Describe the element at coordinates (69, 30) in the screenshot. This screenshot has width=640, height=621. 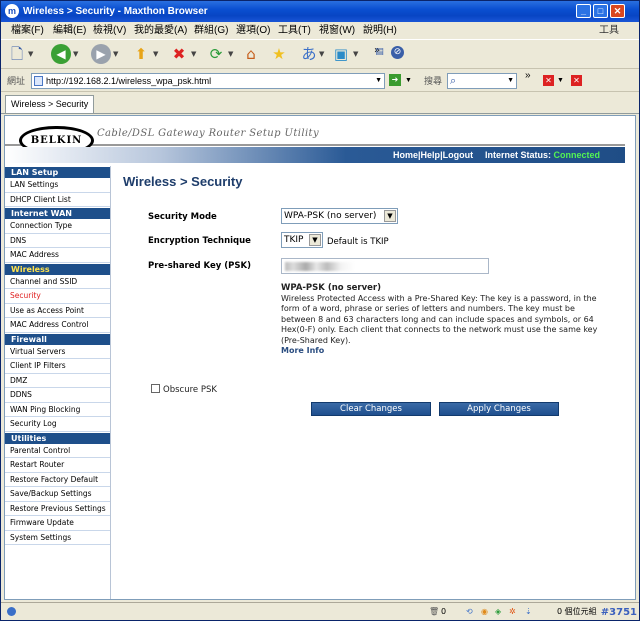
I see `menu-edit: 編輯(E)` at that location.